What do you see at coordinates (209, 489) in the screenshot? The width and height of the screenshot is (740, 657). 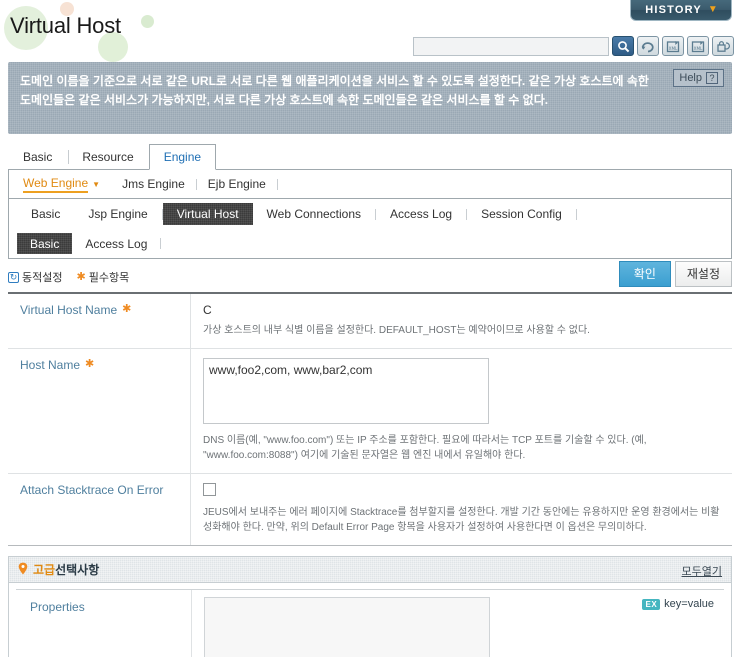 I see `attach-stacktrace-checkbox` at bounding box center [209, 489].